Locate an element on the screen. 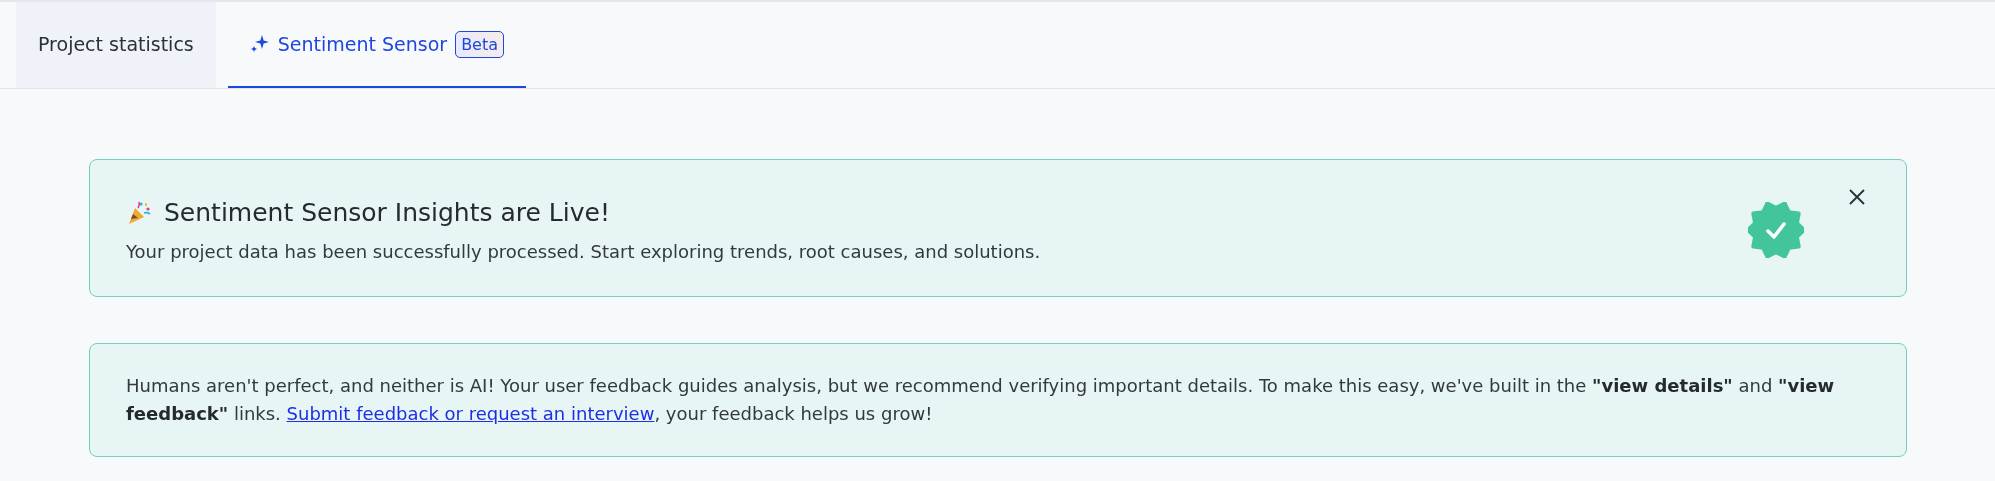 Image resolution: width=1995 pixels, height=481 pixels. verified-badge-icon is located at coordinates (1776, 230).